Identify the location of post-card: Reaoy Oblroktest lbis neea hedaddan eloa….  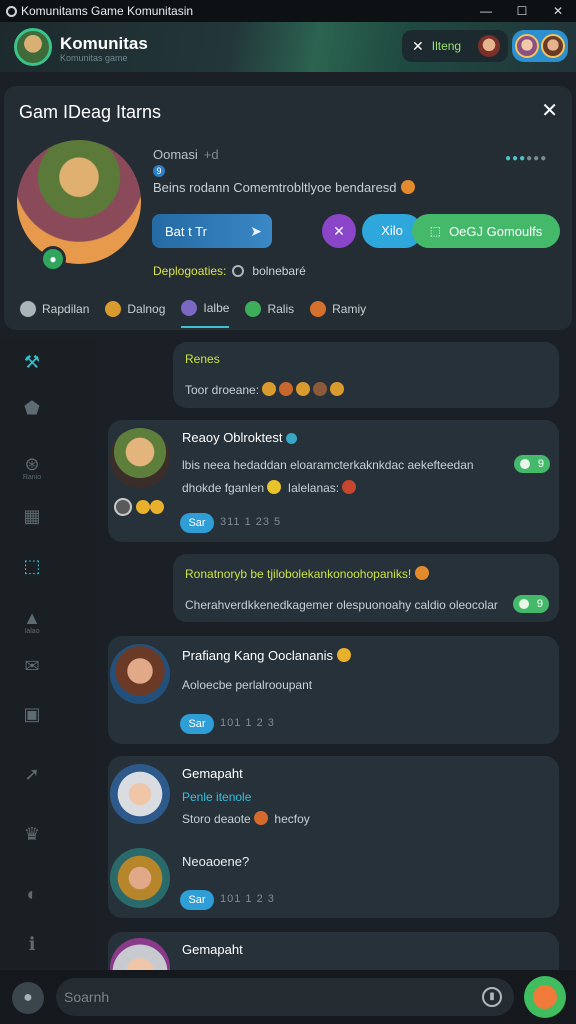
(333, 481).